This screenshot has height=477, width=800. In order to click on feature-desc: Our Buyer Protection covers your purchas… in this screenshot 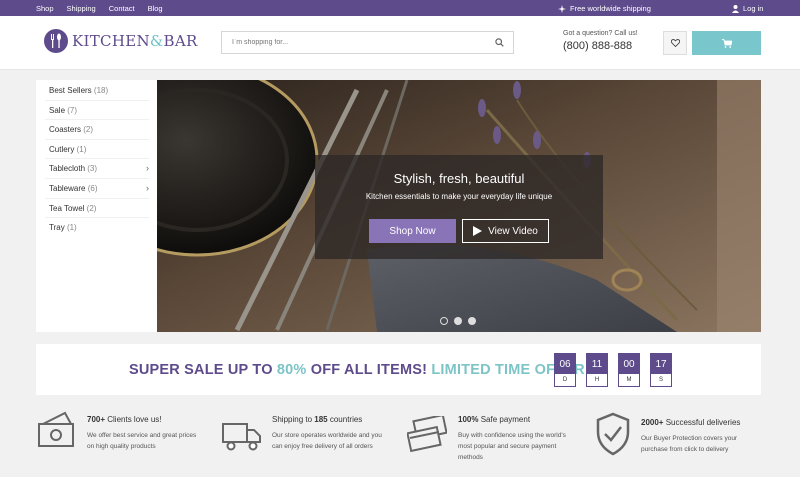, I will do `click(689, 444)`.